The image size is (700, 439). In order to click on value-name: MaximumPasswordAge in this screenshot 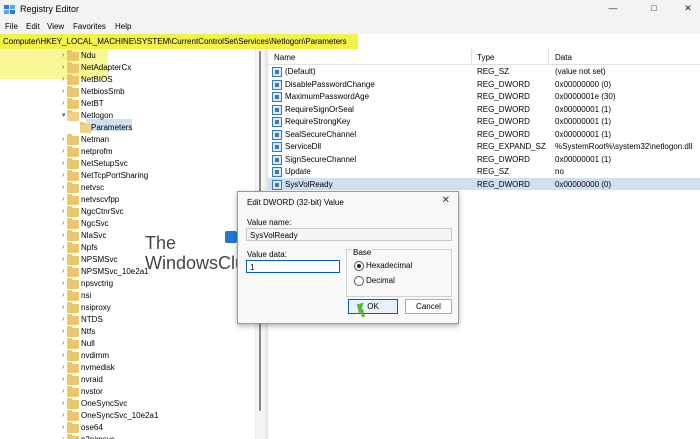, I will do `click(327, 96)`.